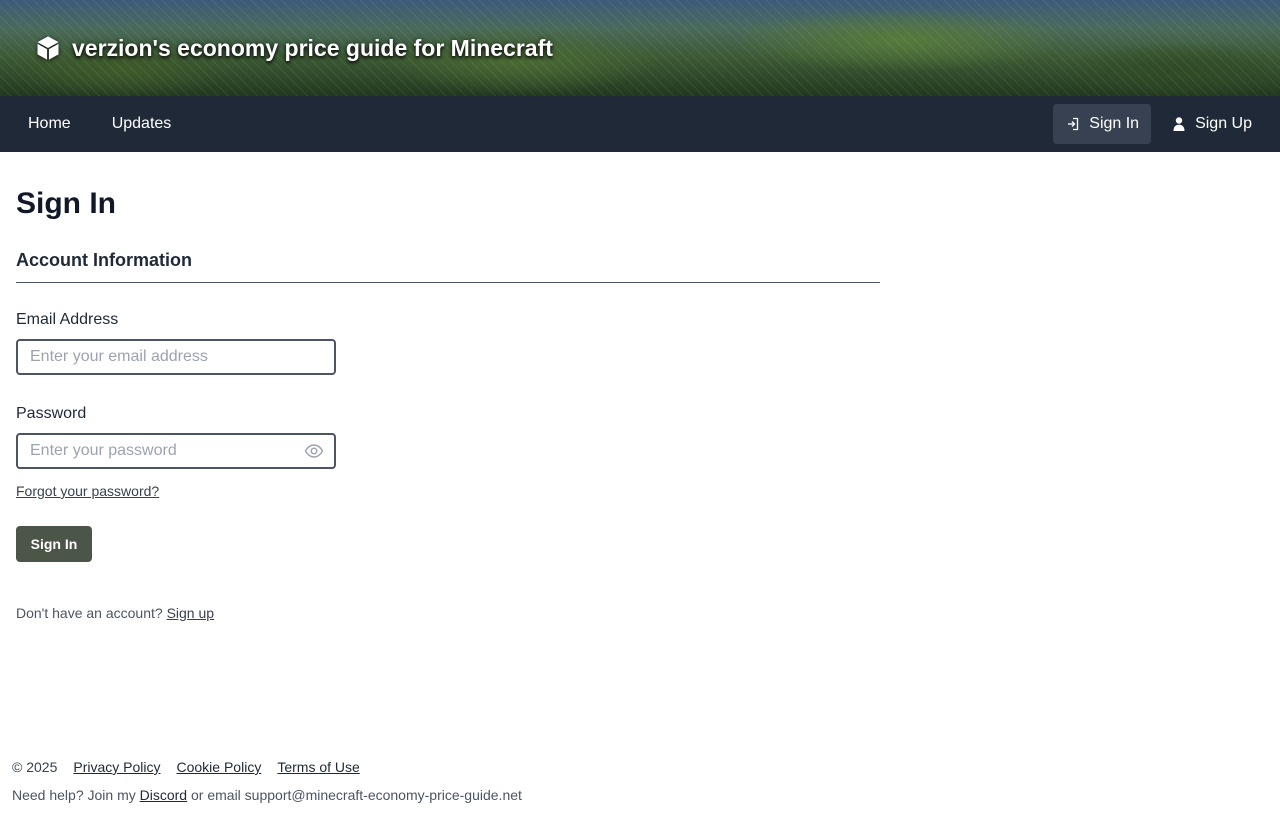  I want to click on nav-updates-link: Updates, so click(142, 124).